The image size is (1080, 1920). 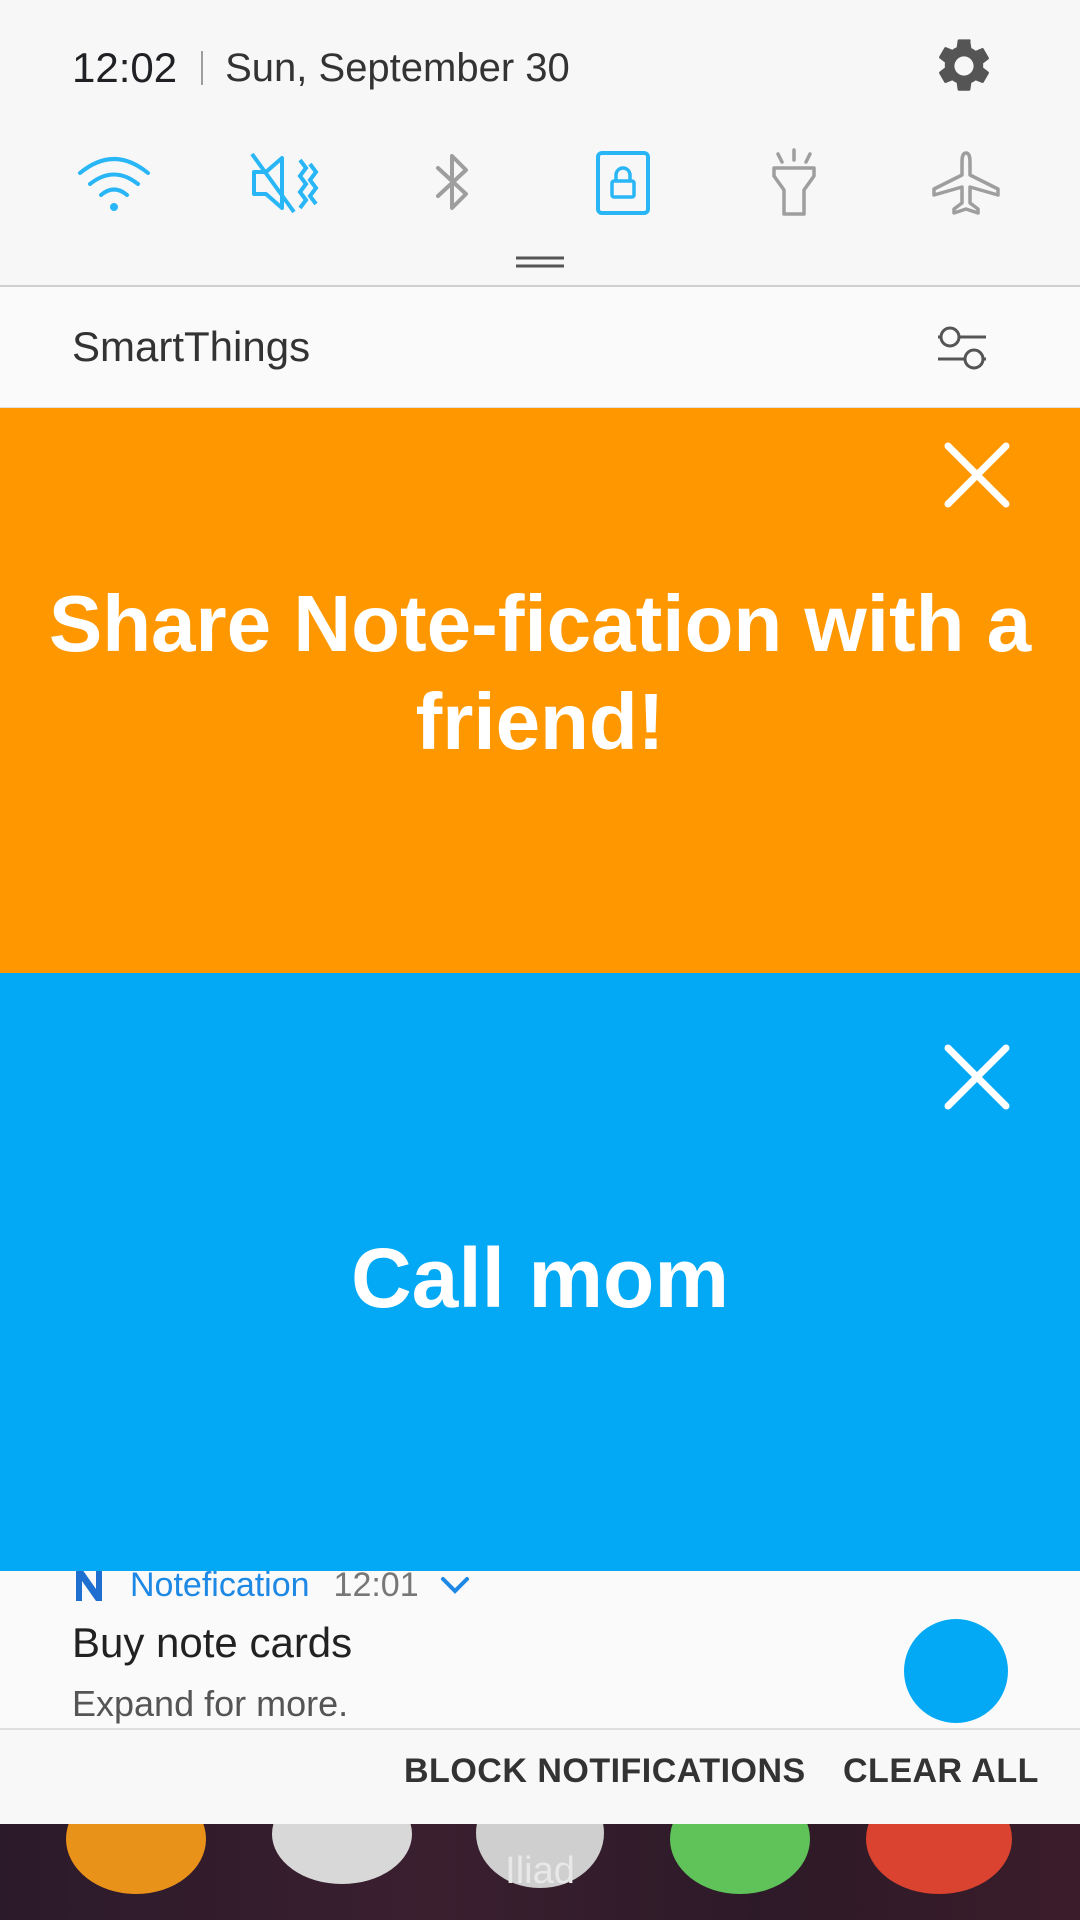 I want to click on wifi-icon, so click(x=114, y=184).